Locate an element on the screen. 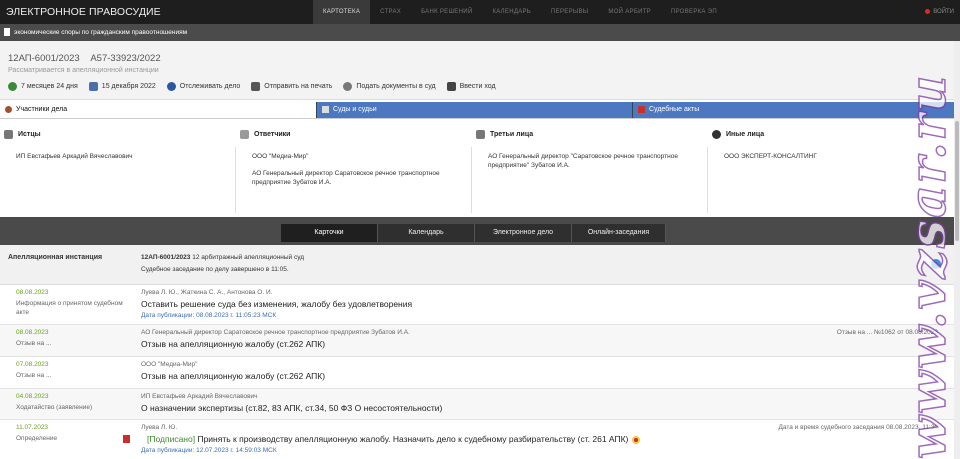 The height and width of the screenshot is (459, 960). third-parties-title: Третьи лица is located at coordinates (512, 134).